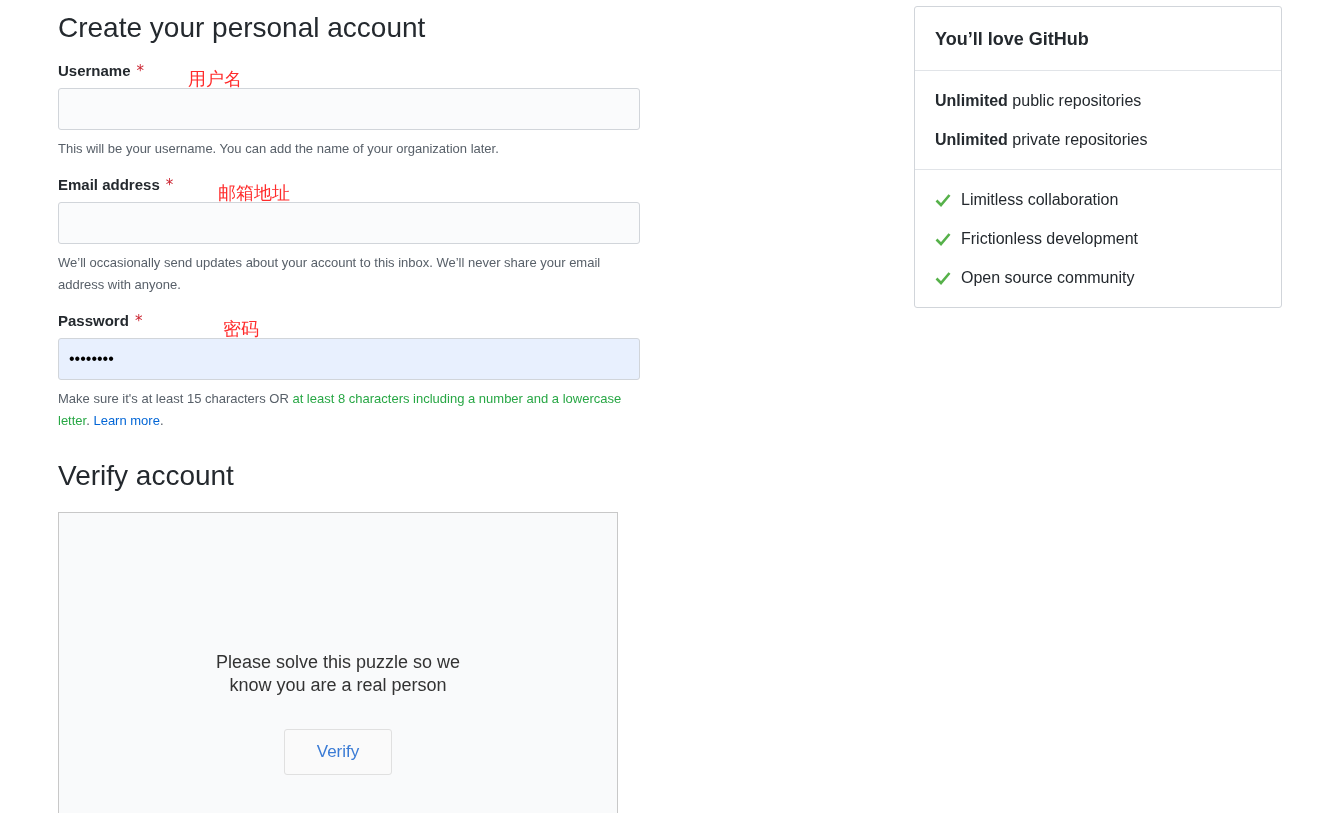 The image size is (1328, 813). I want to click on field-label: Password, so click(93, 320).